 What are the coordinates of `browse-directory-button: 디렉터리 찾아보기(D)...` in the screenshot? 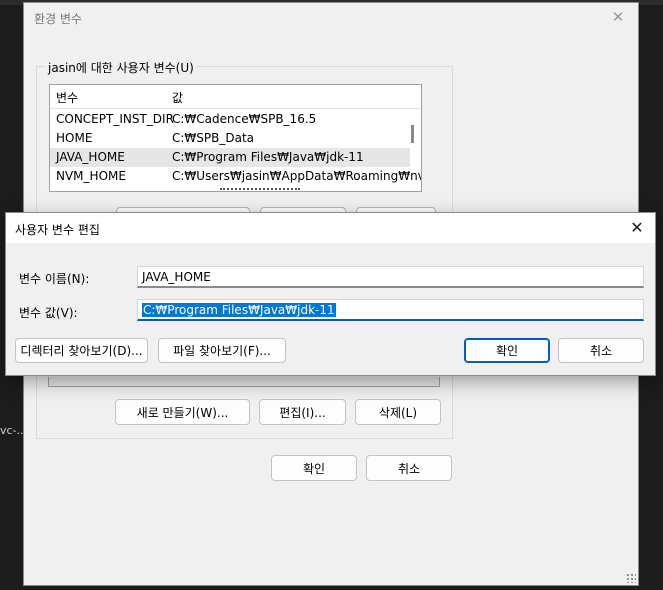 It's located at (81, 350).